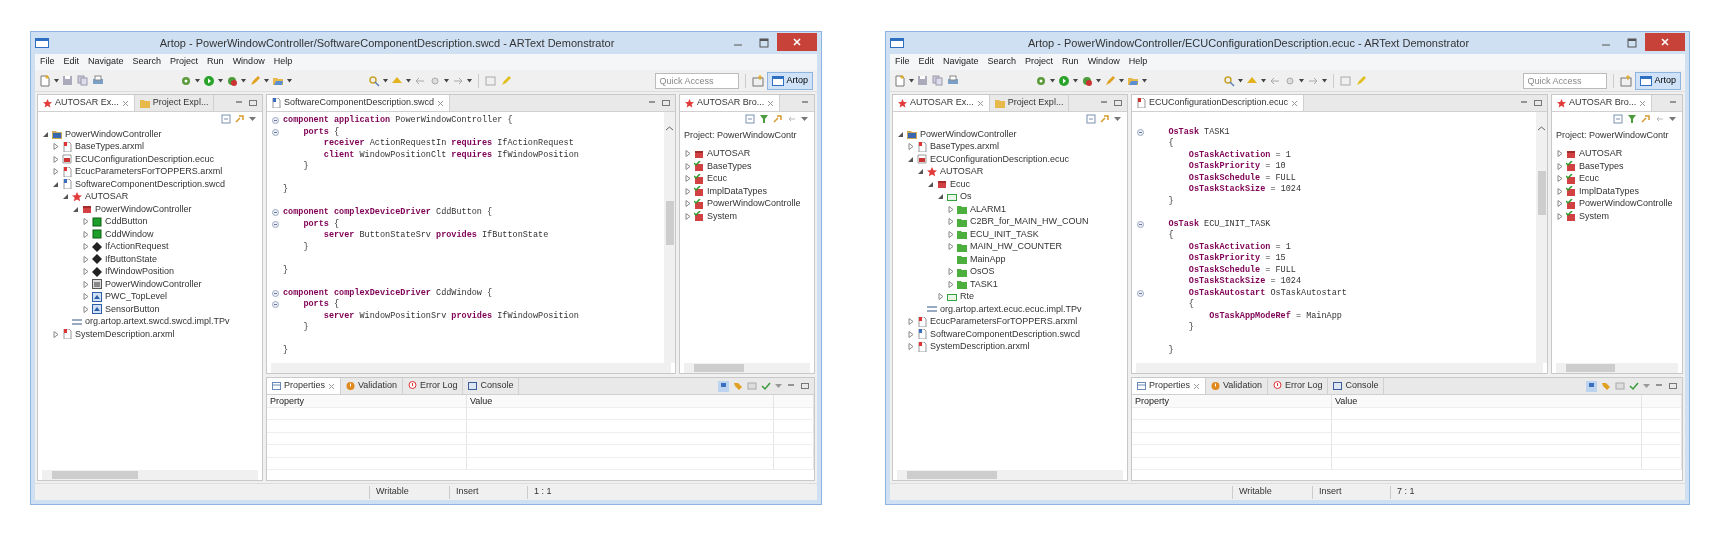 The image size is (1714, 538). I want to click on back-icon, so click(1660, 119).